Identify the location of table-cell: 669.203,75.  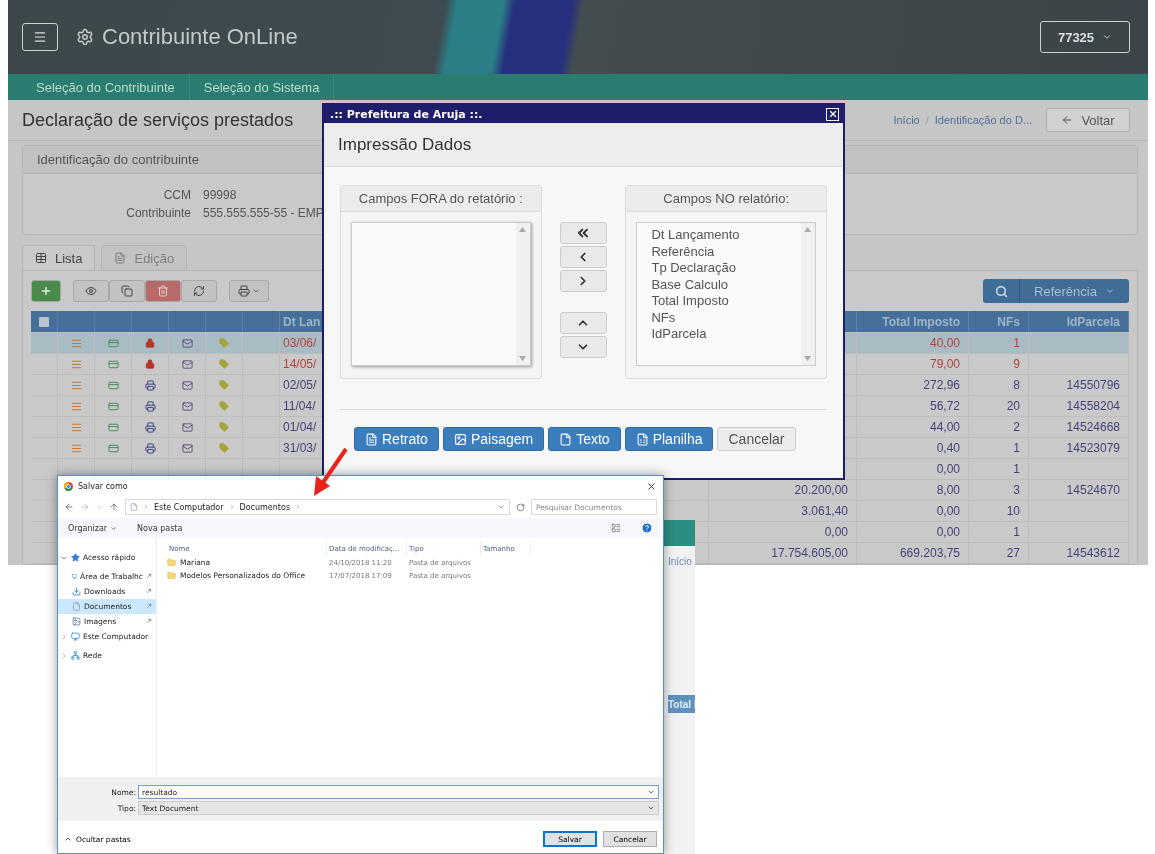
(913, 553).